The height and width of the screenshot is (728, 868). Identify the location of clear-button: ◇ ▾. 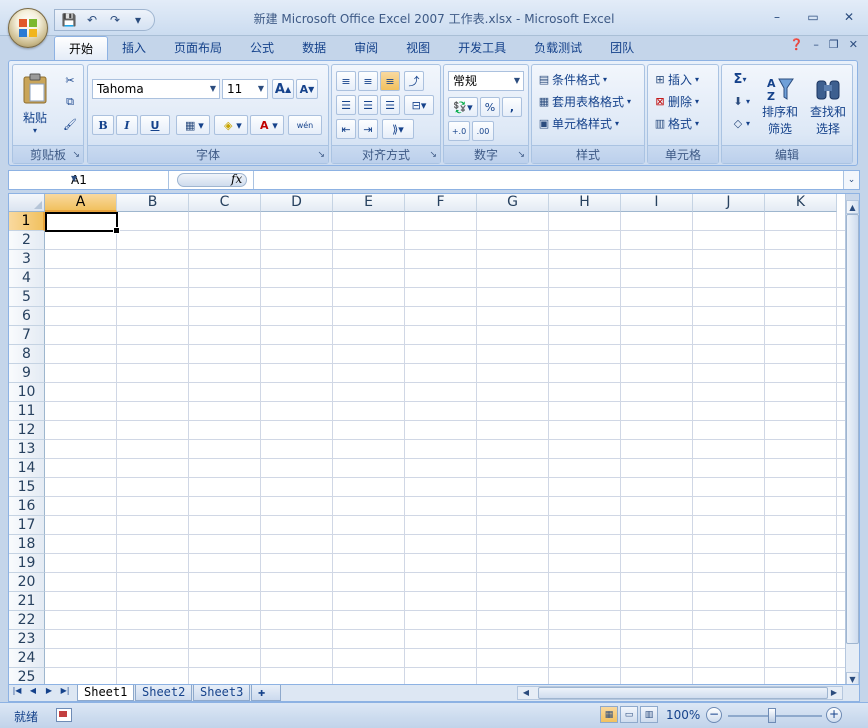
(740, 123).